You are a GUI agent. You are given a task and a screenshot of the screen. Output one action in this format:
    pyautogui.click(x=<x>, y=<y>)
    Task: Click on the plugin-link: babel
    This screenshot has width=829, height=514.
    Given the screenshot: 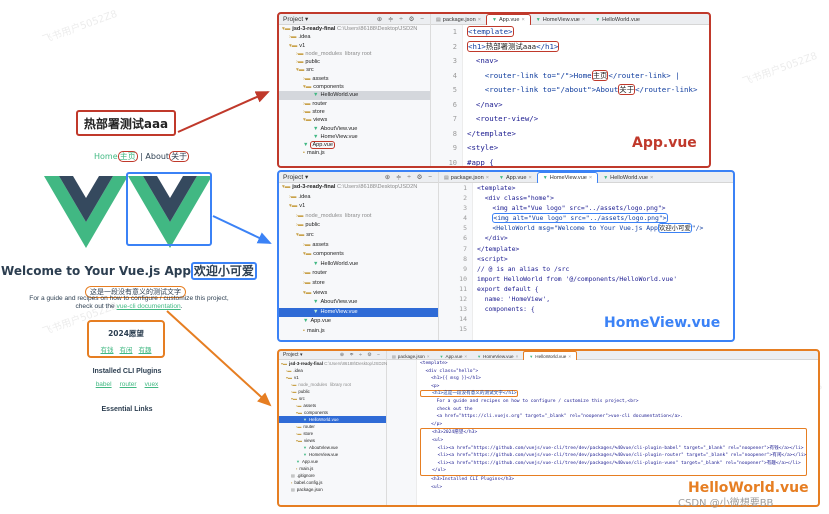 What is the action you would take?
    pyautogui.click(x=104, y=384)
    